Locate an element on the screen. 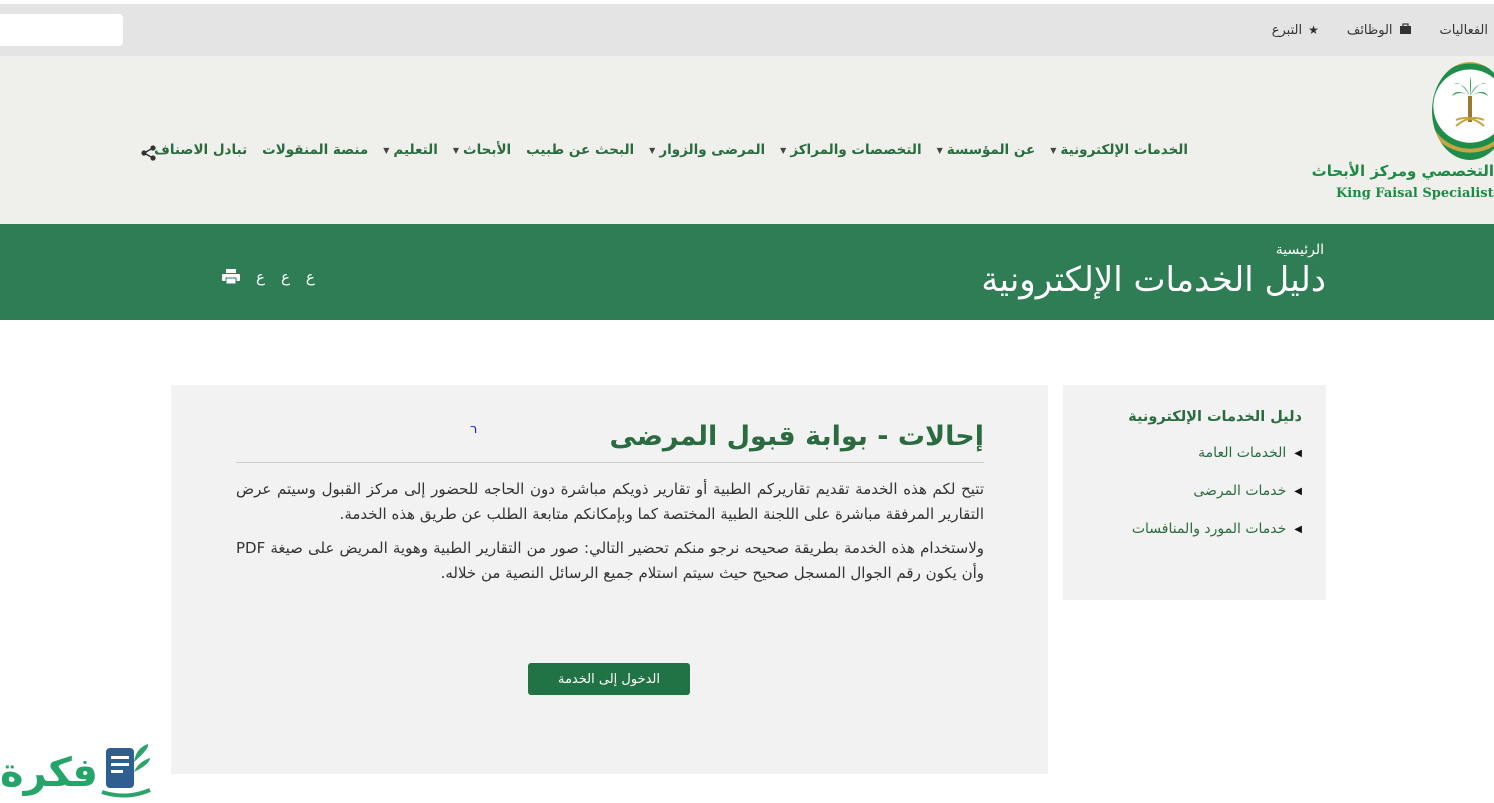  top-link-donate: ★ التبرع is located at coordinates (1295, 30).